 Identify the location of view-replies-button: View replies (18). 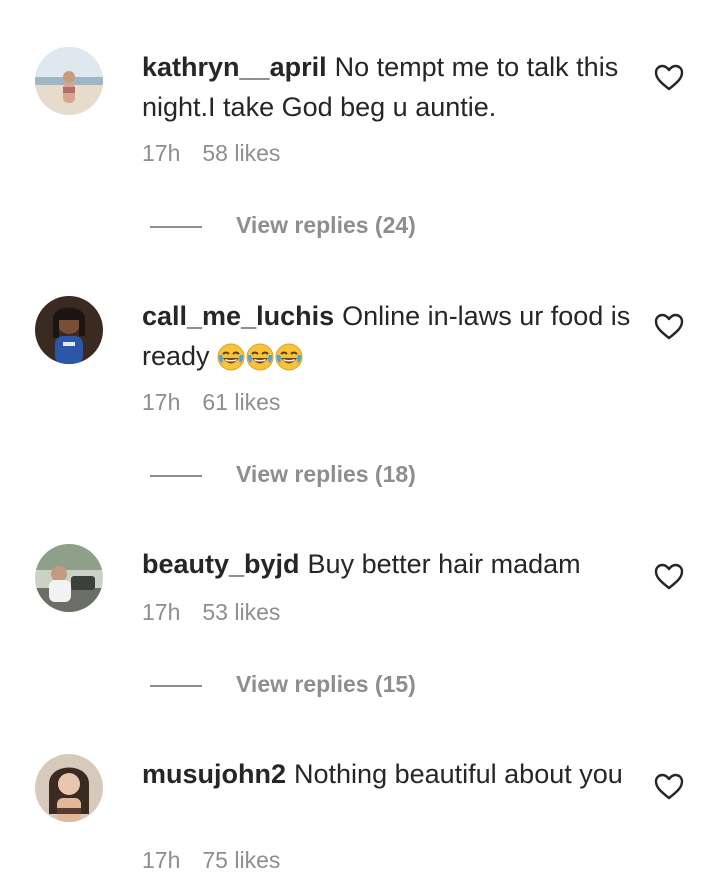
(326, 474).